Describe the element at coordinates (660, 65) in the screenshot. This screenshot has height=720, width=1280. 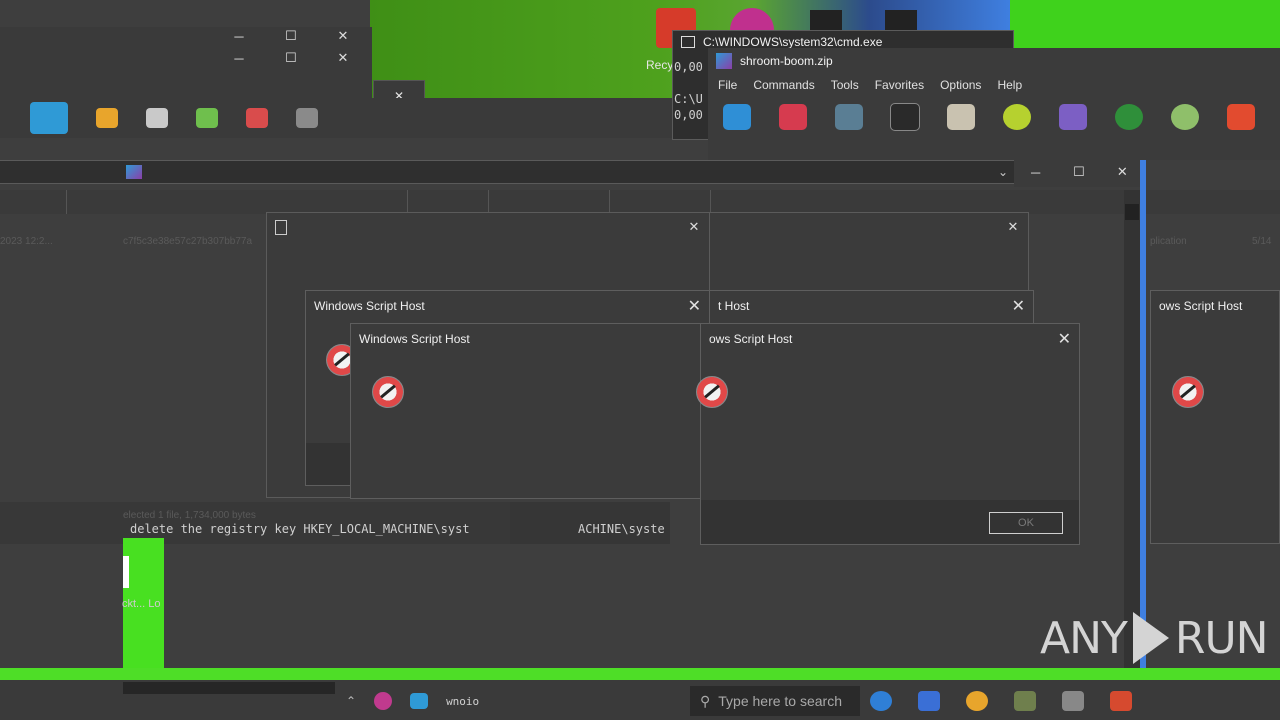
I see `recycle-bin-label: Recy` at that location.